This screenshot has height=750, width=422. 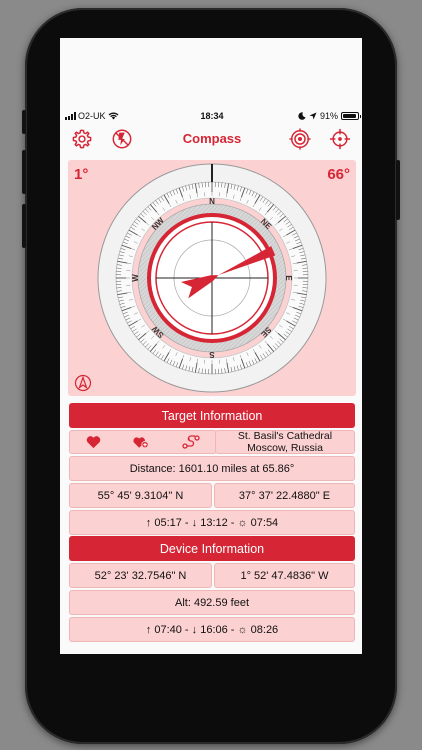 I want to click on location-arrow-icon, so click(x=313, y=116).